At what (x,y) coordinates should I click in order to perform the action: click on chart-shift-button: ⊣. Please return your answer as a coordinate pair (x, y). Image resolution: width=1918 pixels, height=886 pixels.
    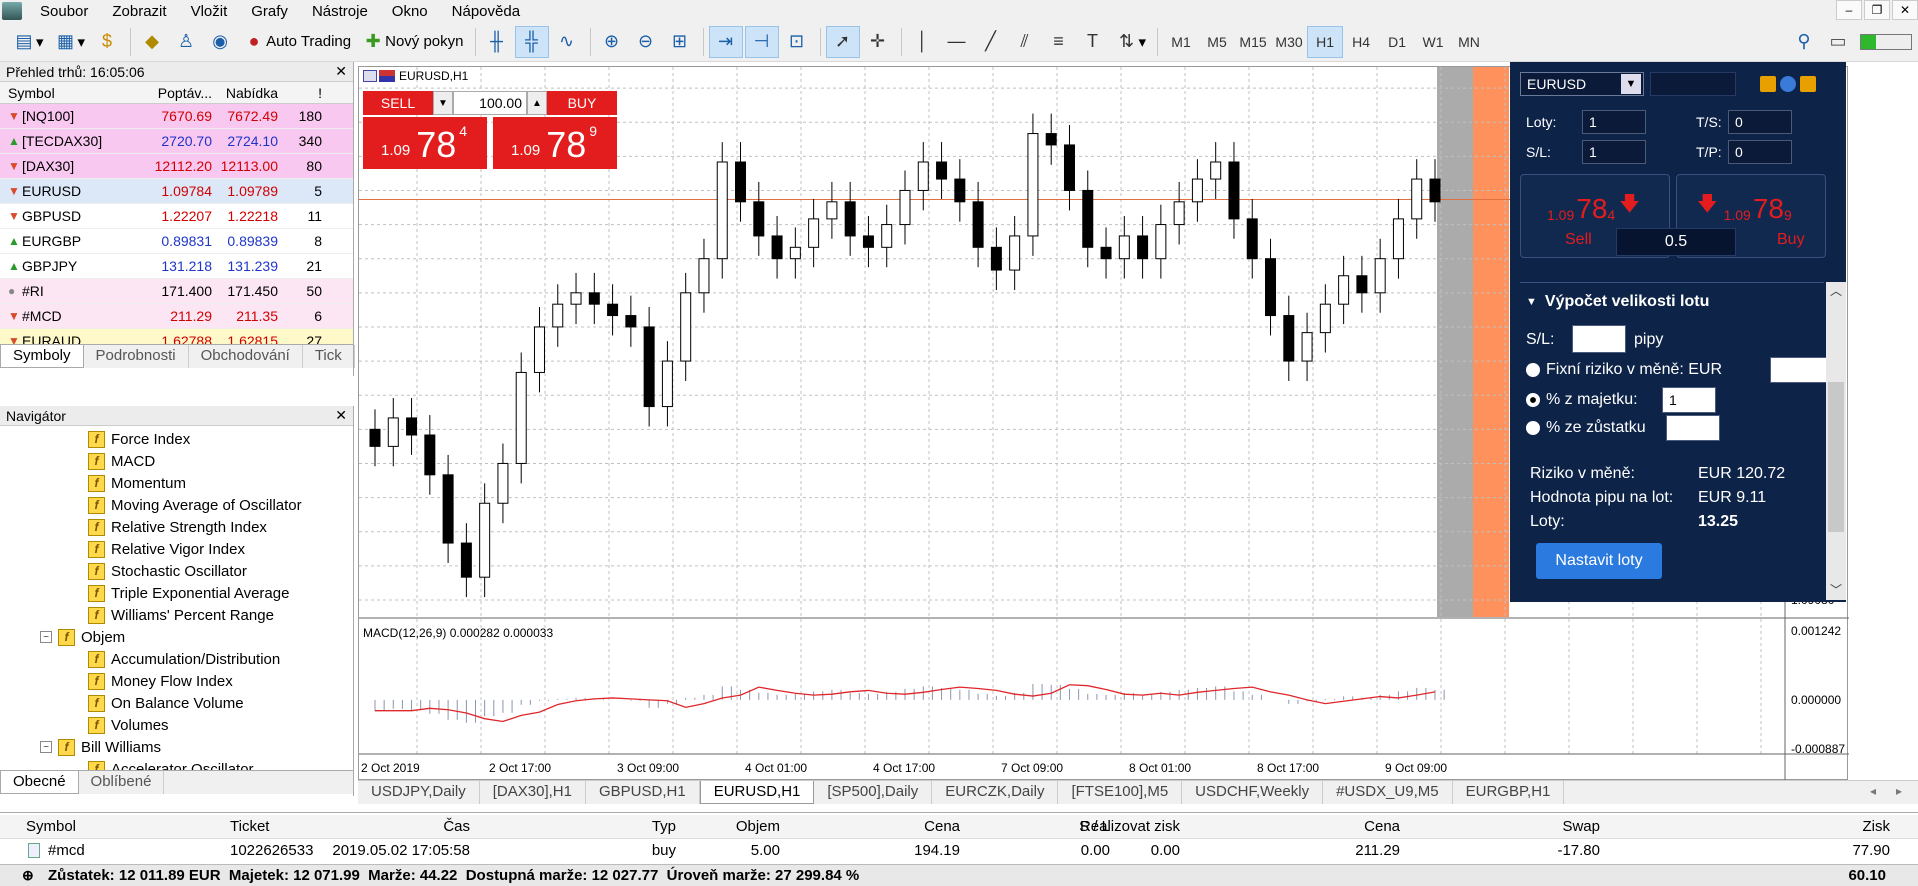
    Looking at the image, I should click on (761, 41).